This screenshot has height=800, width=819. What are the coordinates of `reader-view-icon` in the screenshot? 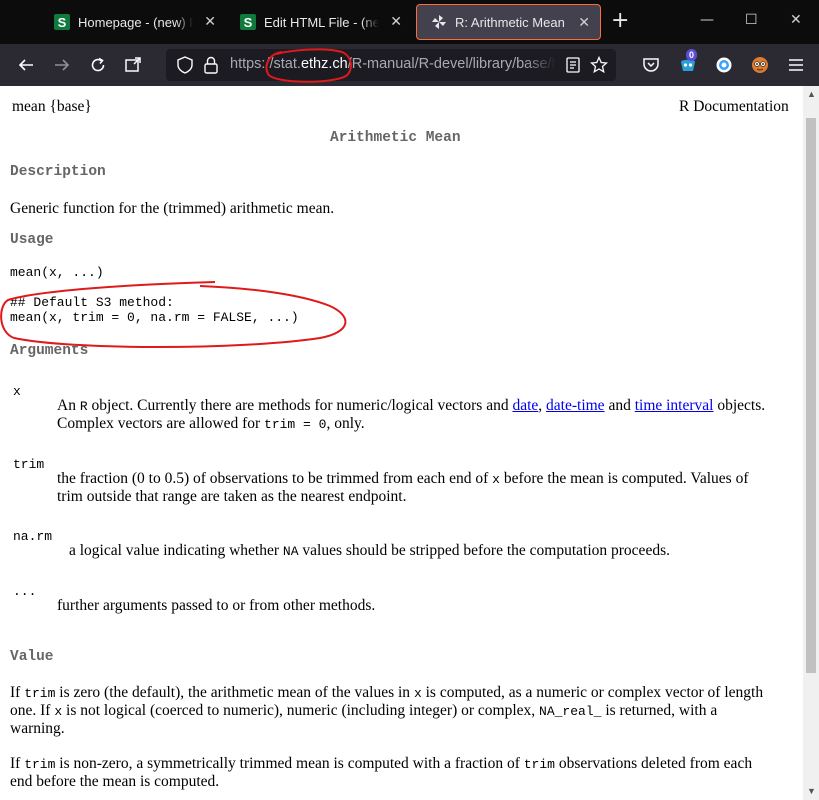 It's located at (573, 65).